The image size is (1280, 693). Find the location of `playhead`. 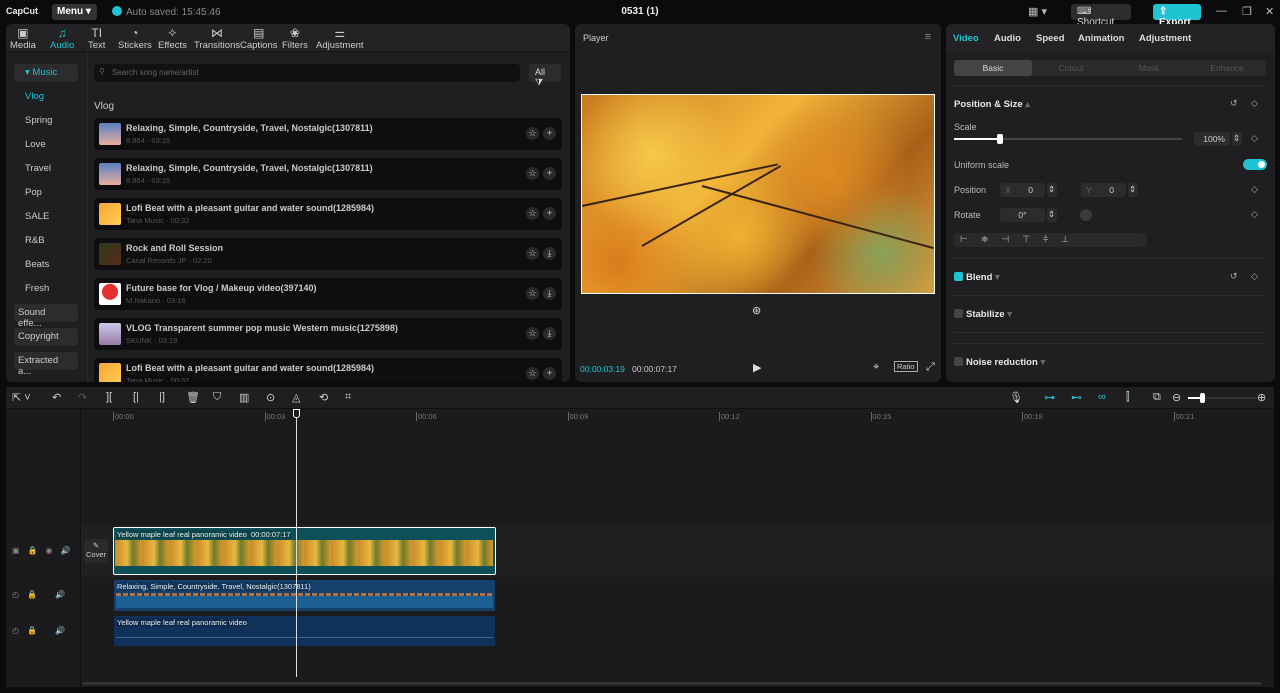

playhead is located at coordinates (296, 543).